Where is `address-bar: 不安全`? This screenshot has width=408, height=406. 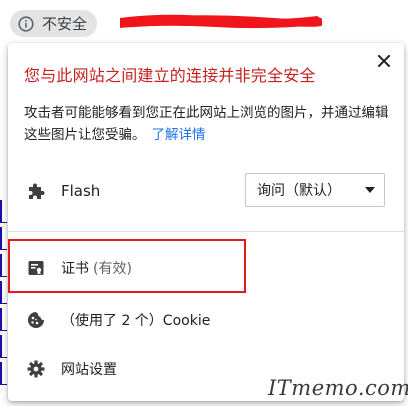 address-bar: 不安全 is located at coordinates (204, 23).